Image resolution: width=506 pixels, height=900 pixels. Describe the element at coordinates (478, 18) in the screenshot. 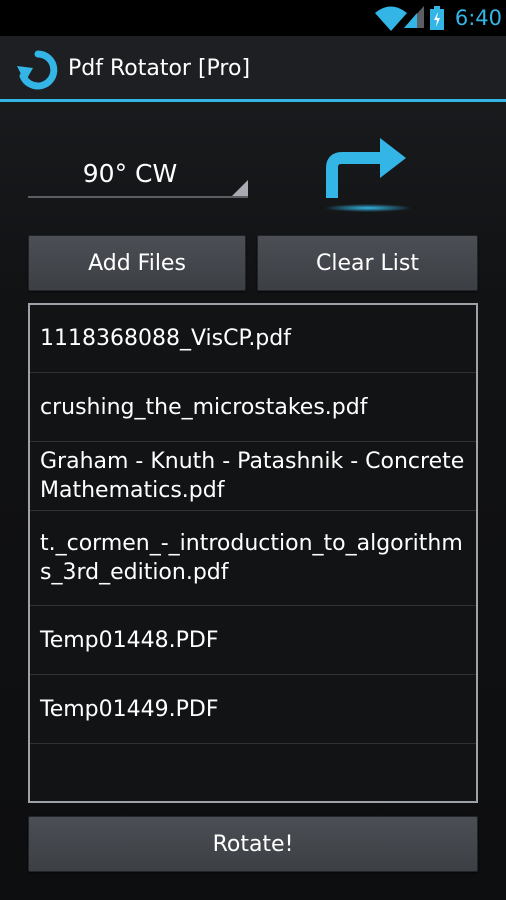

I see `status-clock: 6:40` at that location.